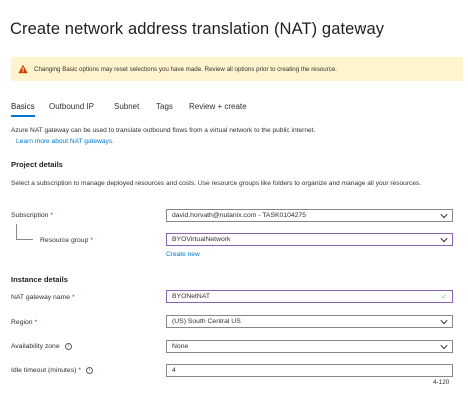 Image resolution: width=468 pixels, height=401 pixels. What do you see at coordinates (309, 346) in the screenshot?
I see `availability-zone-select: None` at bounding box center [309, 346].